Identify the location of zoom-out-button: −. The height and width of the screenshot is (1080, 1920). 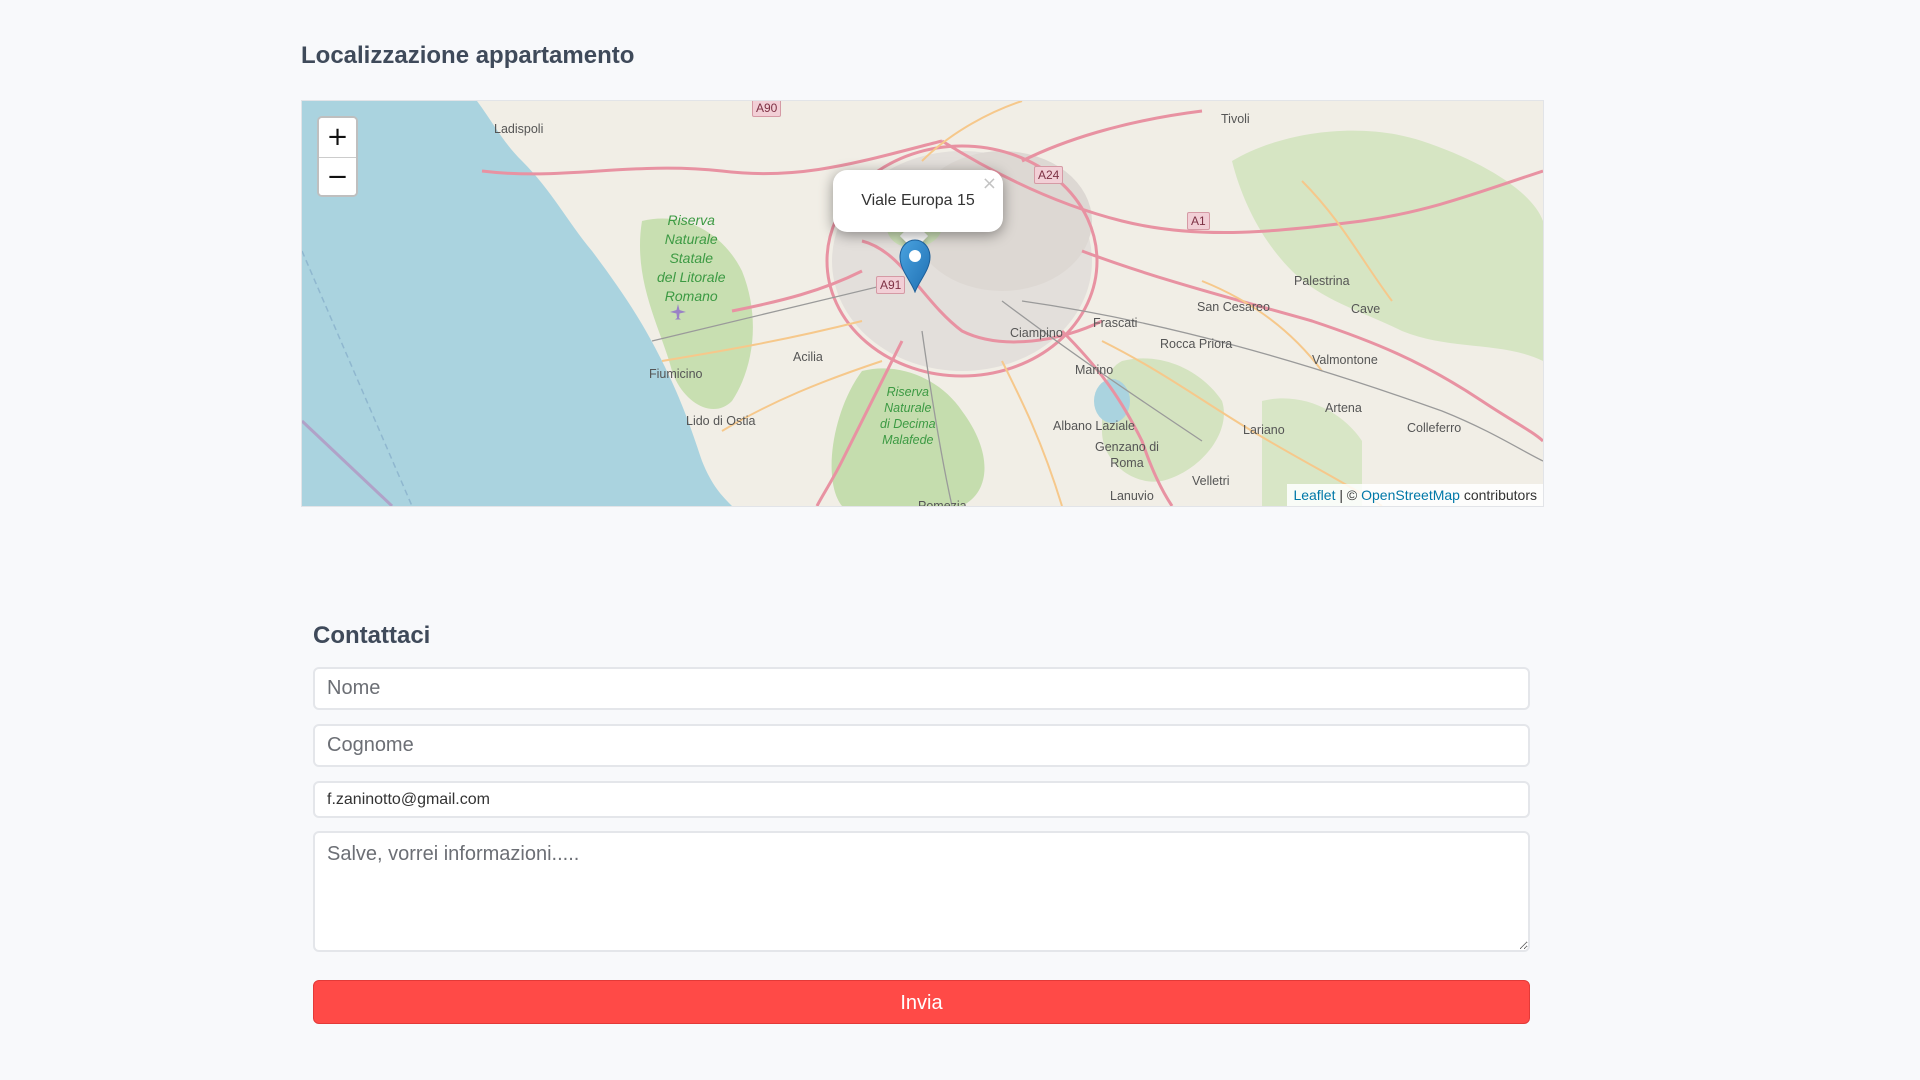
(337, 176).